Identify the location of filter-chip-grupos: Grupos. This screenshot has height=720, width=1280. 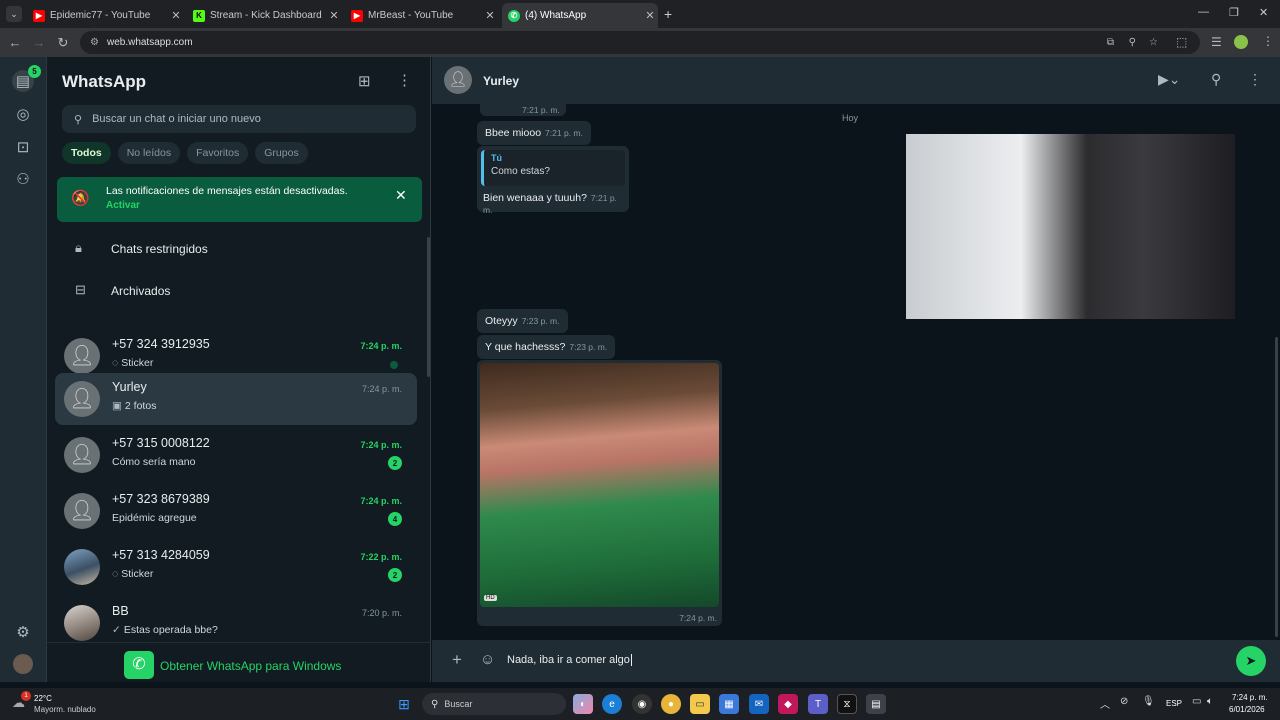
(281, 153).